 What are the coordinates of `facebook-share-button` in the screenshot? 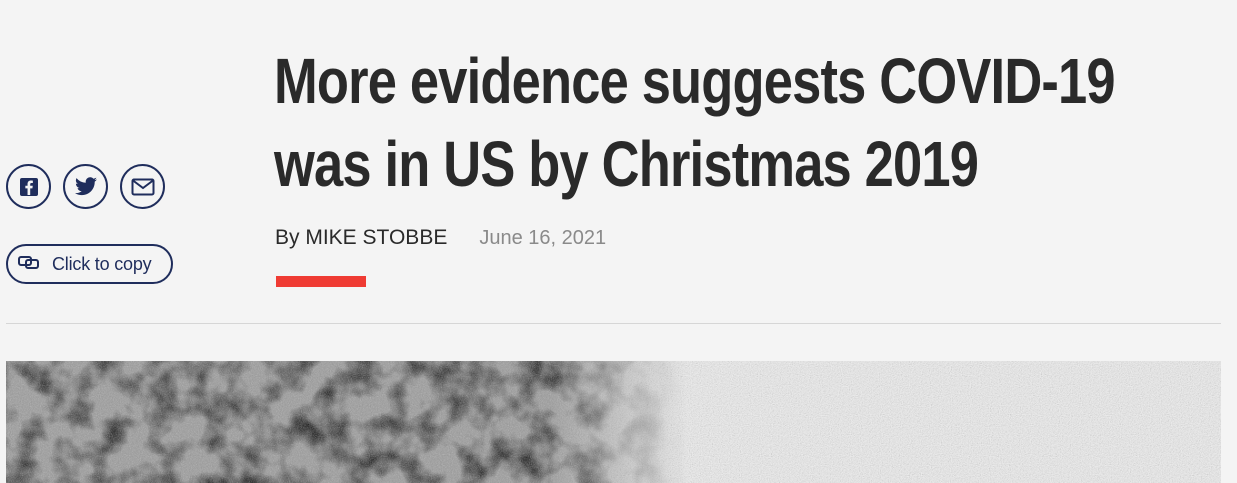 It's located at (28, 186).